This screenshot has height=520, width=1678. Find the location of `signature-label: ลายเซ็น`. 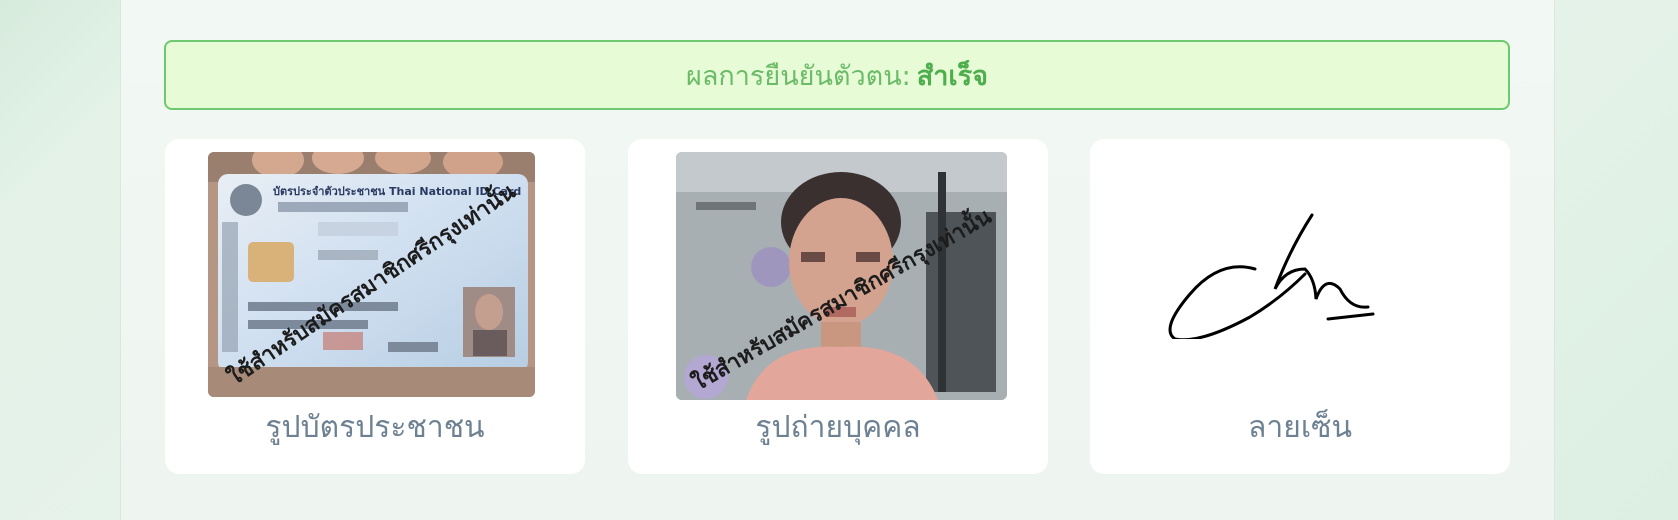

signature-label: ลายเซ็น is located at coordinates (1300, 427).